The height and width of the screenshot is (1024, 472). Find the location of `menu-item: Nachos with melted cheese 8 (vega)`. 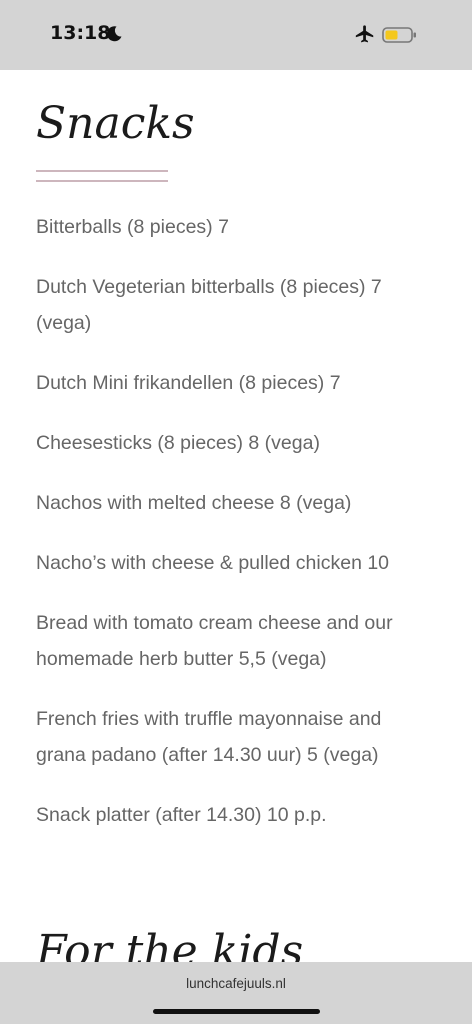

menu-item: Nachos with melted cheese 8 (vega) is located at coordinates (194, 503).